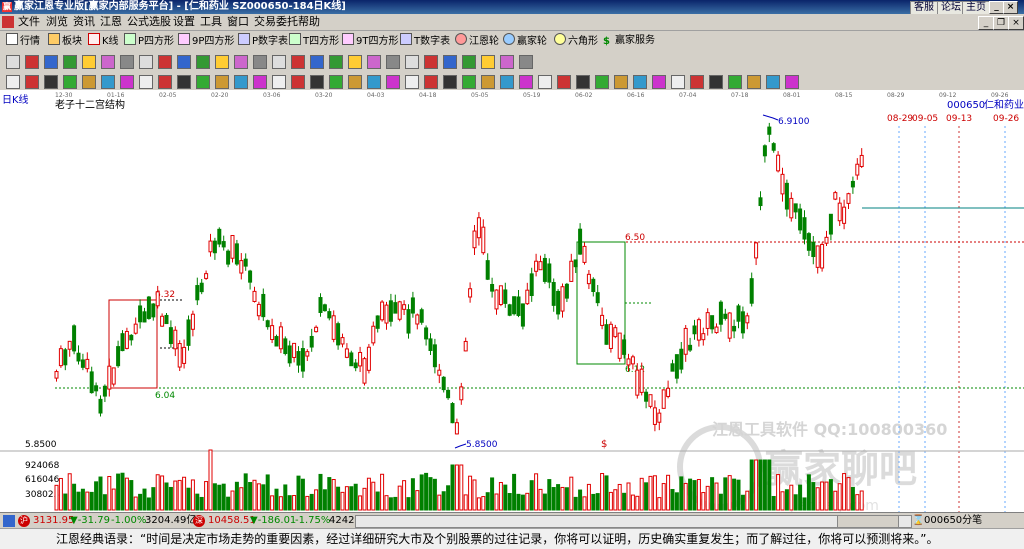  What do you see at coordinates (238, 22) in the screenshot?
I see `menu-window: 窗口` at bounding box center [238, 22].